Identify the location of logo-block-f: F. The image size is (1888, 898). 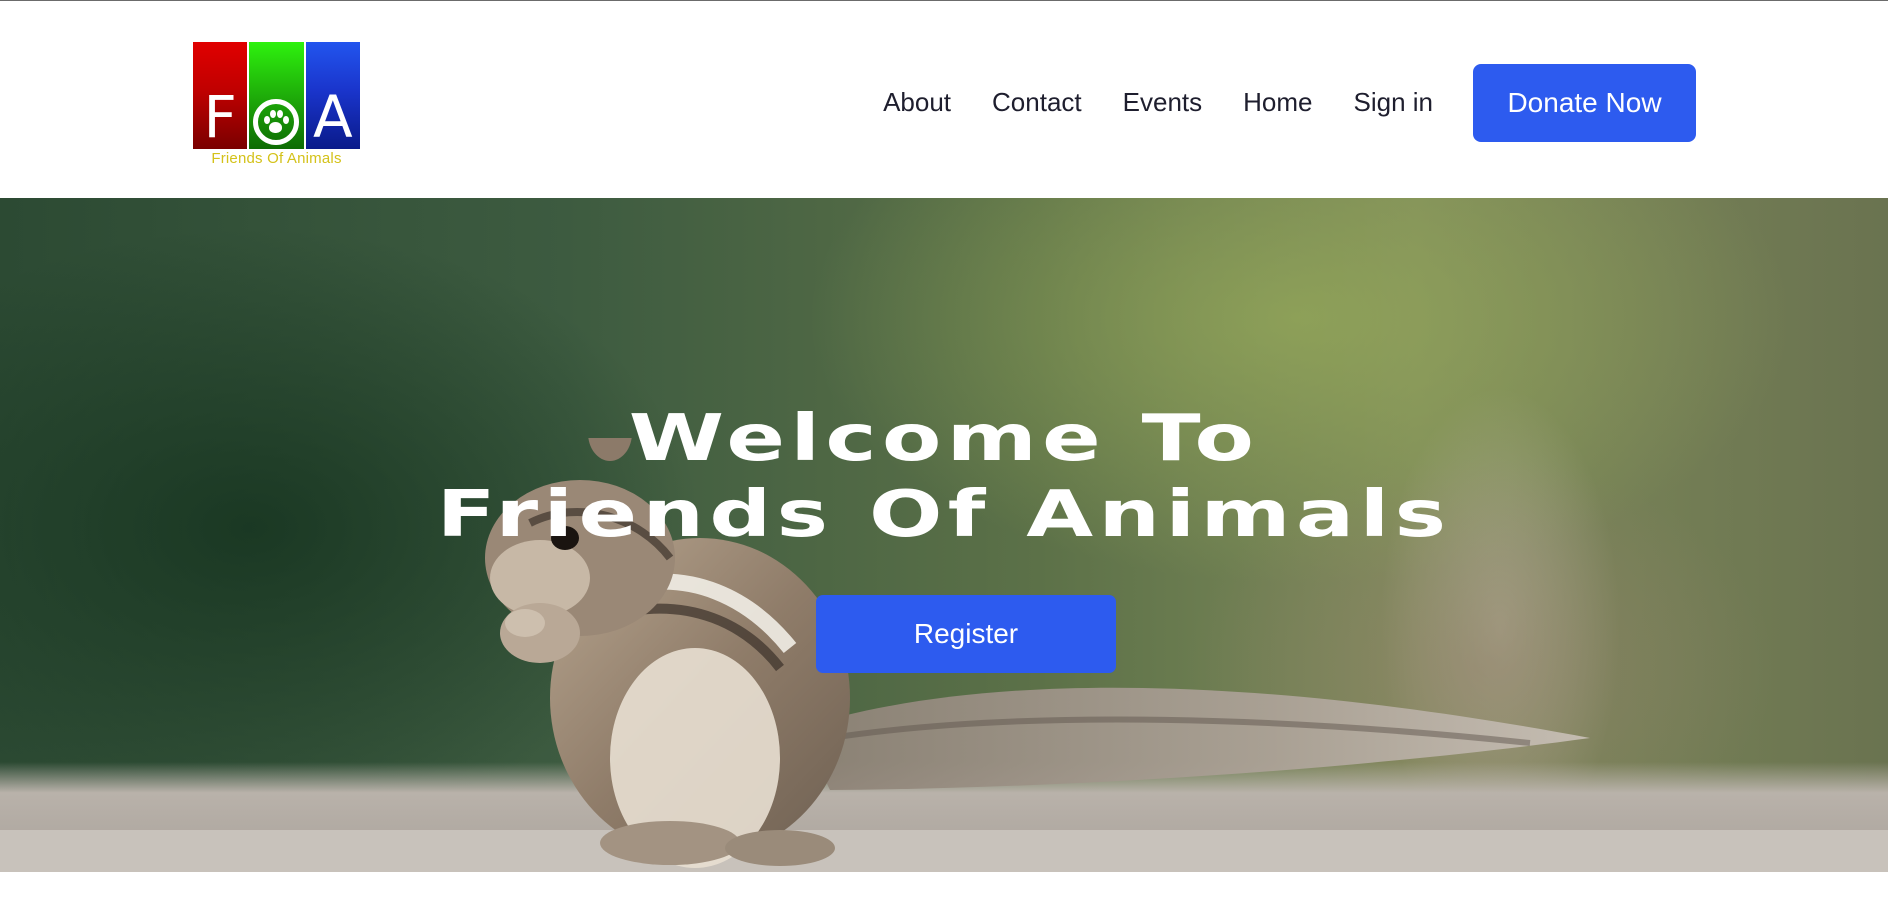
(220, 96).